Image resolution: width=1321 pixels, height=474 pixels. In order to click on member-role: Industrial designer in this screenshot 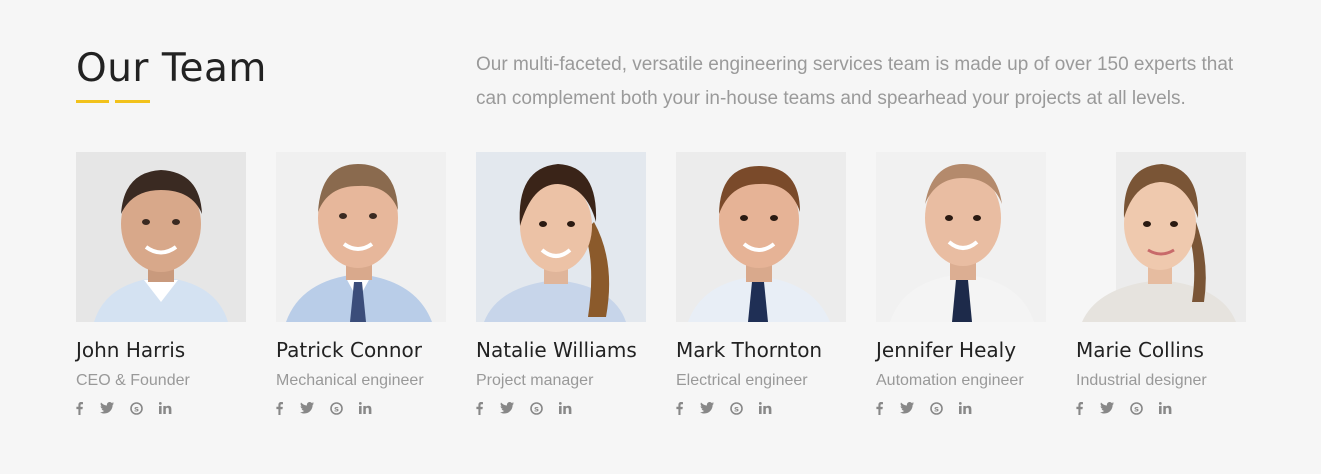, I will do `click(1141, 380)`.